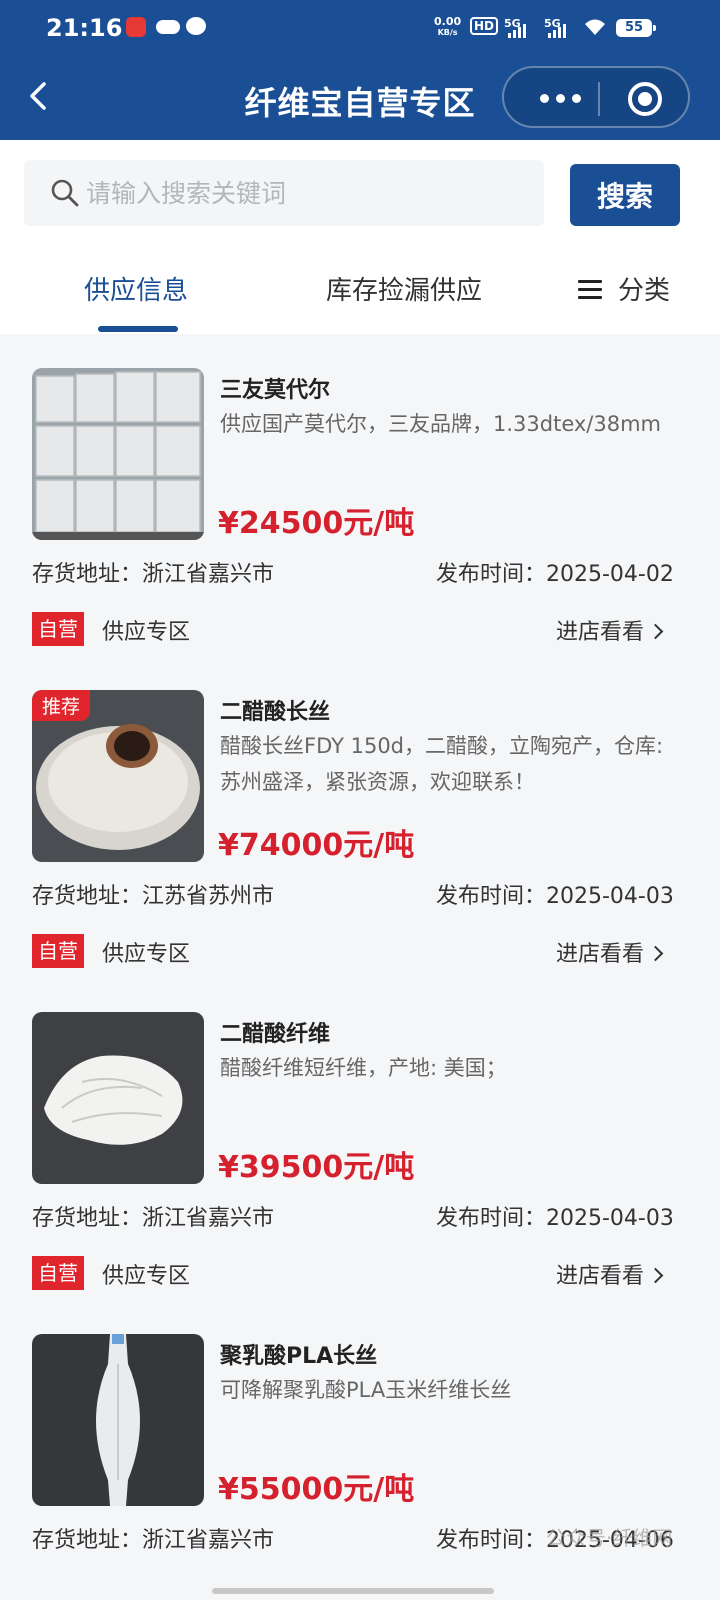 The width and height of the screenshot is (720, 1600). What do you see at coordinates (118, 776) in the screenshot?
I see `product-image: 推荐` at bounding box center [118, 776].